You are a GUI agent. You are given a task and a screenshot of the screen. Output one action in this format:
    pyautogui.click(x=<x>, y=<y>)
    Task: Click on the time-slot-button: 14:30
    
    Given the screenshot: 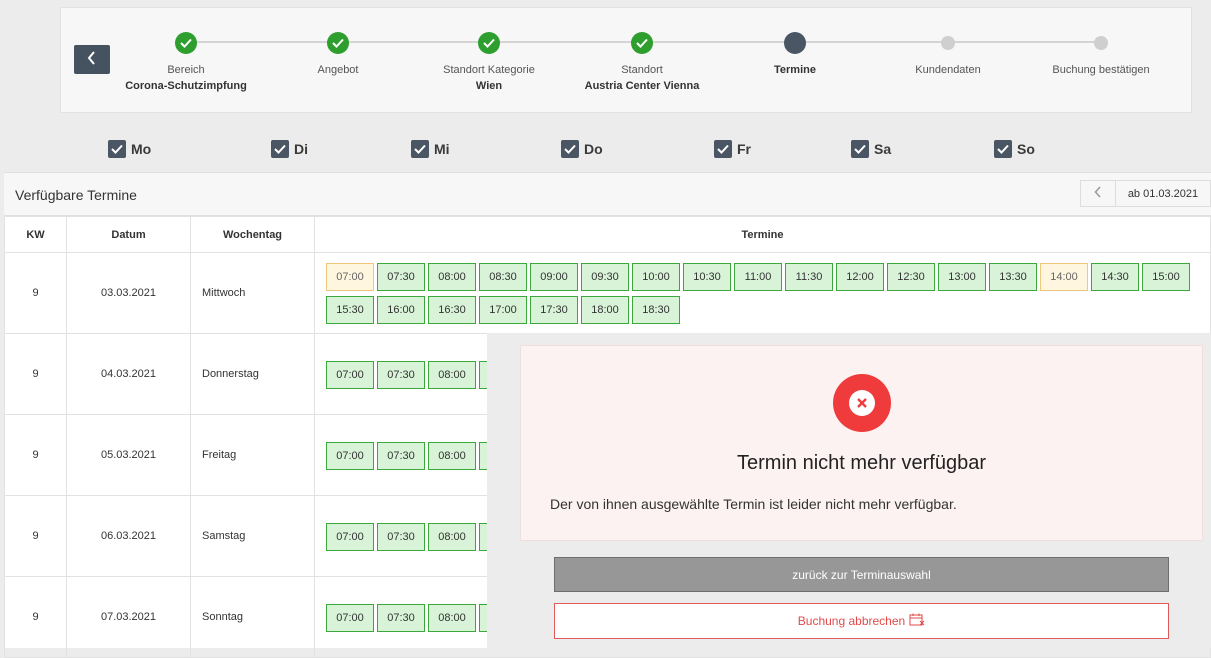 What is the action you would take?
    pyautogui.click(x=1115, y=277)
    